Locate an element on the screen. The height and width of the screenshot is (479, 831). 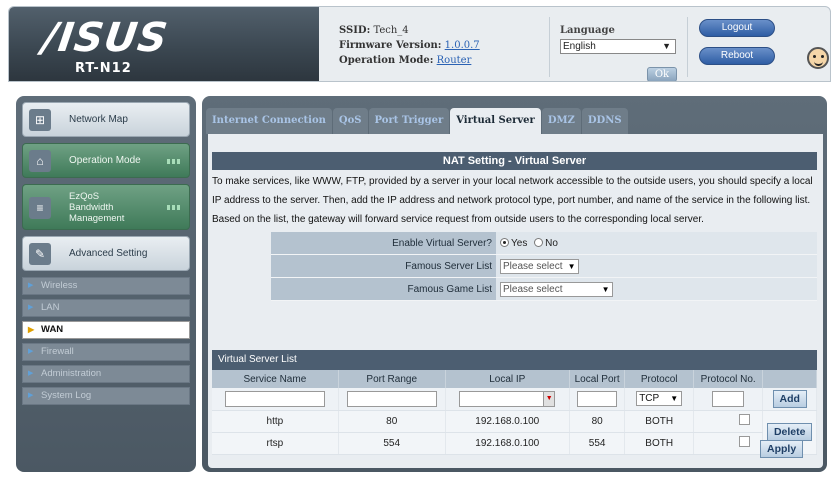
user-avatar-icon is located at coordinates (818, 58).